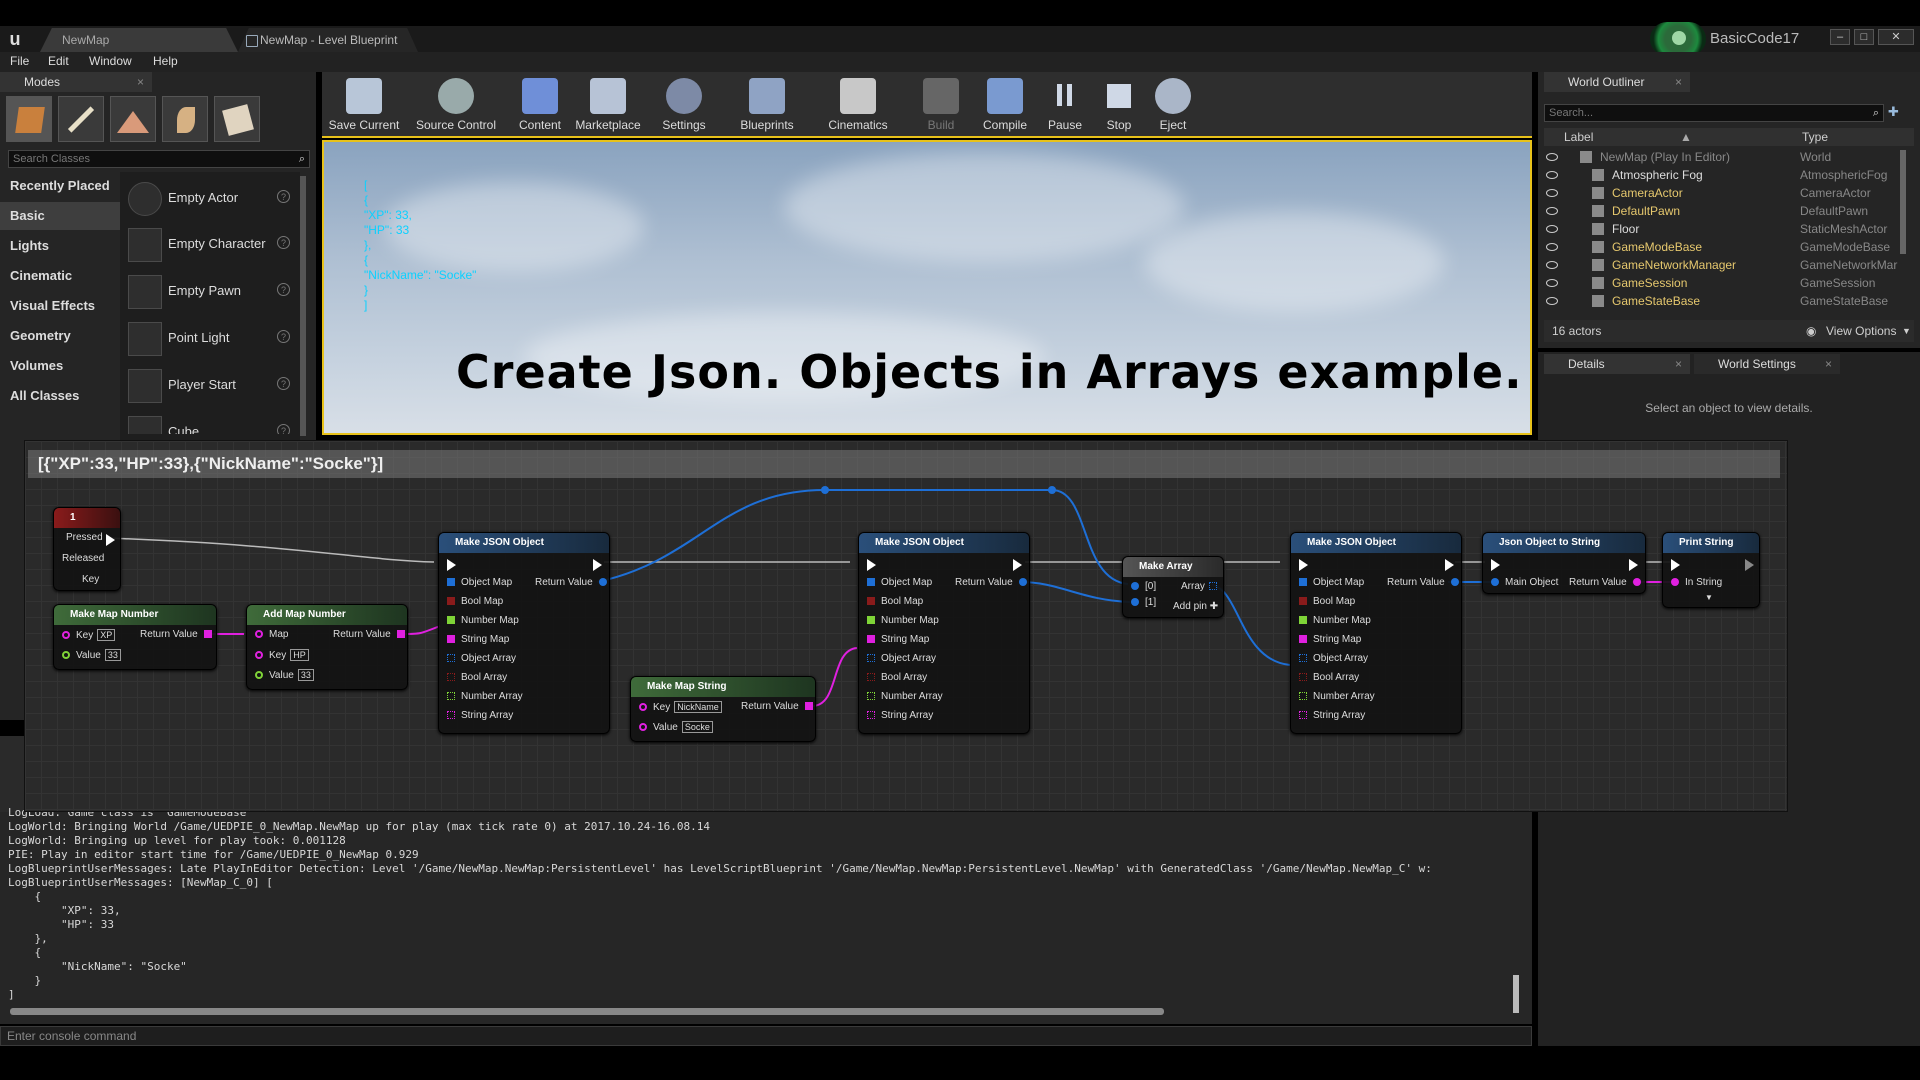  Describe the element at coordinates (76, 82) in the screenshot. I see `modes-tab: Modes ×` at that location.